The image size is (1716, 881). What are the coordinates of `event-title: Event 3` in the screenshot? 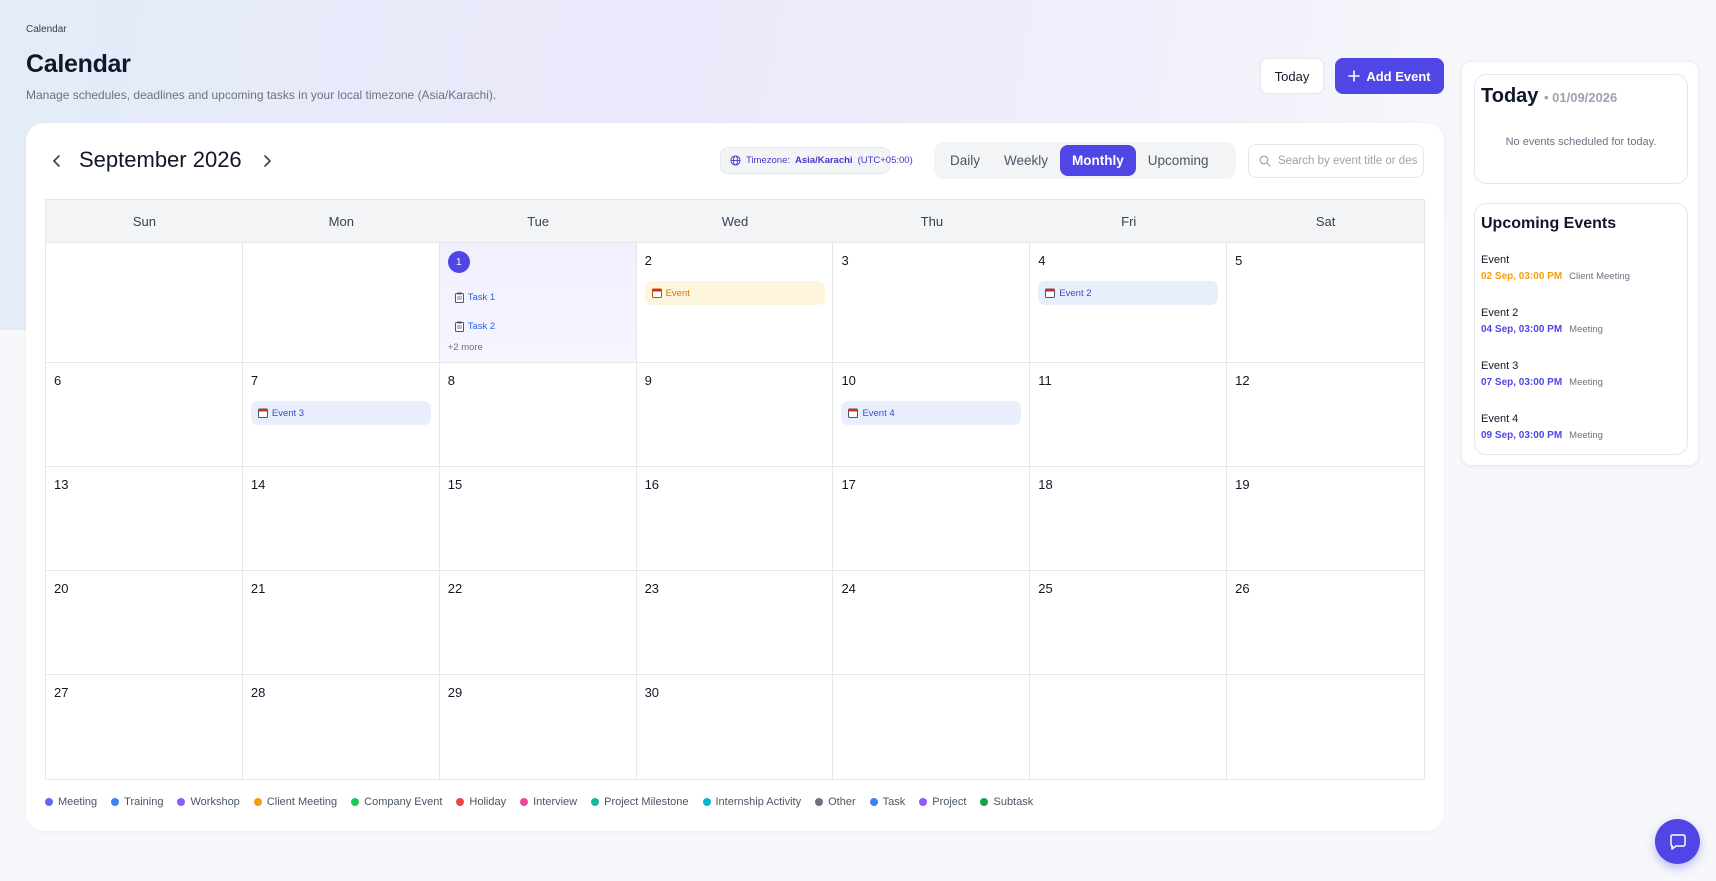 It's located at (288, 413).